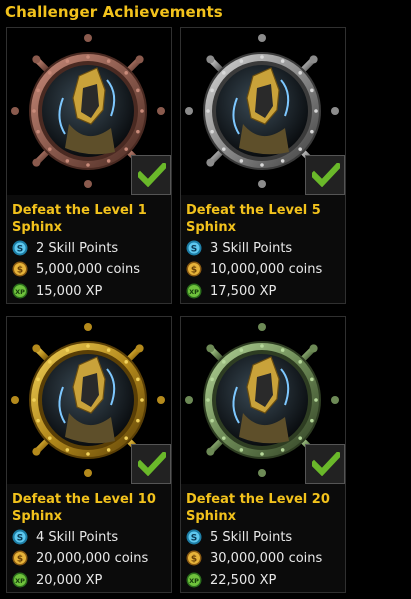 The height and width of the screenshot is (599, 411). I want to click on achievement-title: Defeat the Level 20 Sphinx, so click(258, 508).